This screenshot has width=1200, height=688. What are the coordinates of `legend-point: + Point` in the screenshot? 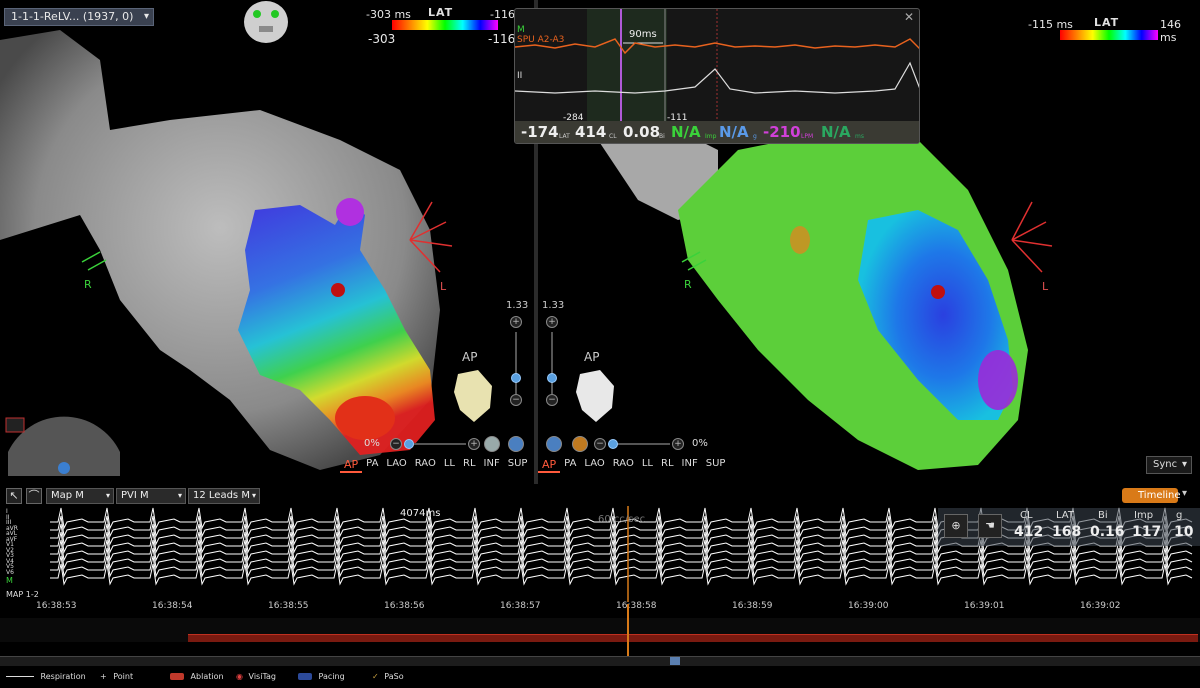 It's located at (116, 676).